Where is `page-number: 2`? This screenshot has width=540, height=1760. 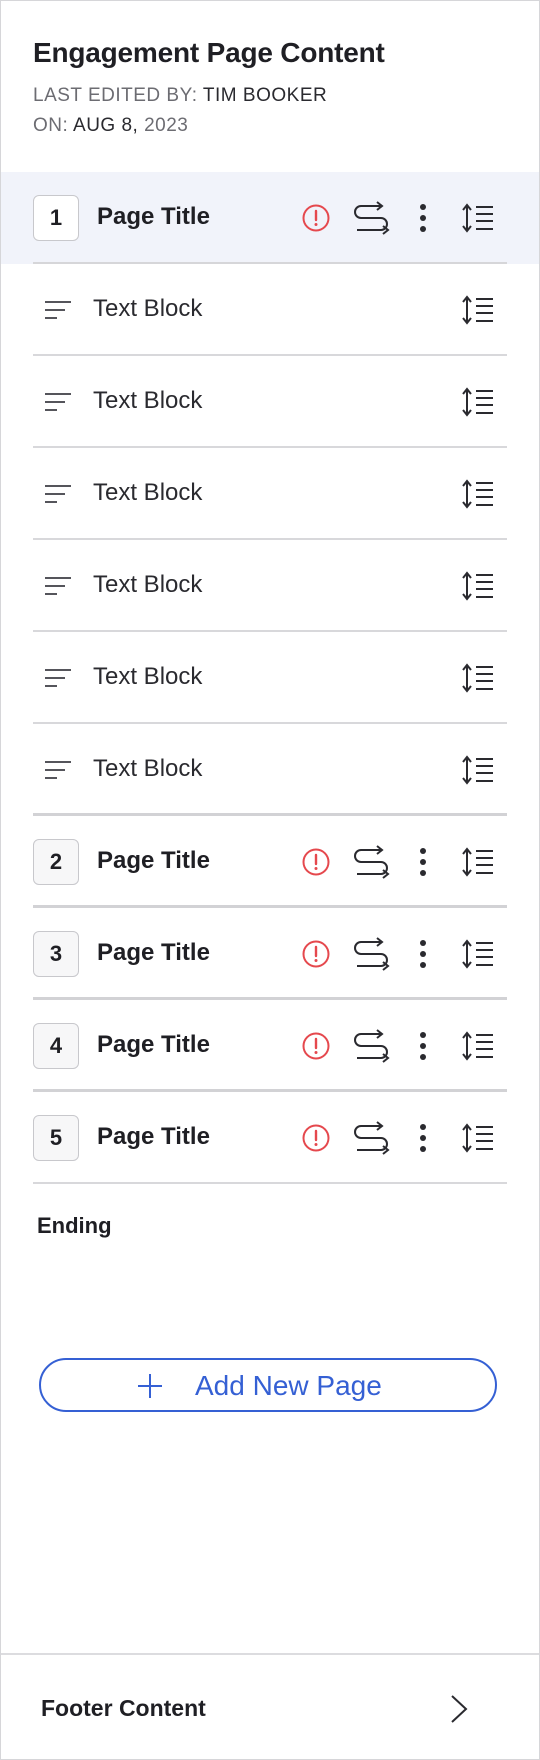
page-number: 2 is located at coordinates (56, 862).